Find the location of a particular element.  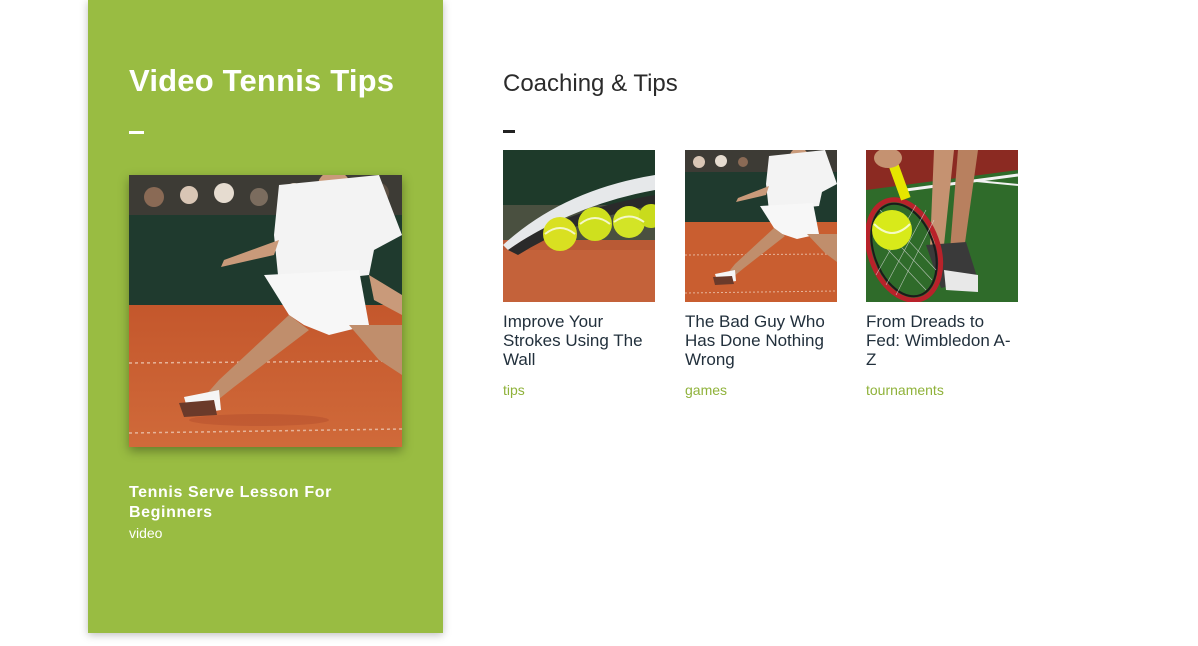

feature-title: Video Tennis Tips is located at coordinates (262, 80).